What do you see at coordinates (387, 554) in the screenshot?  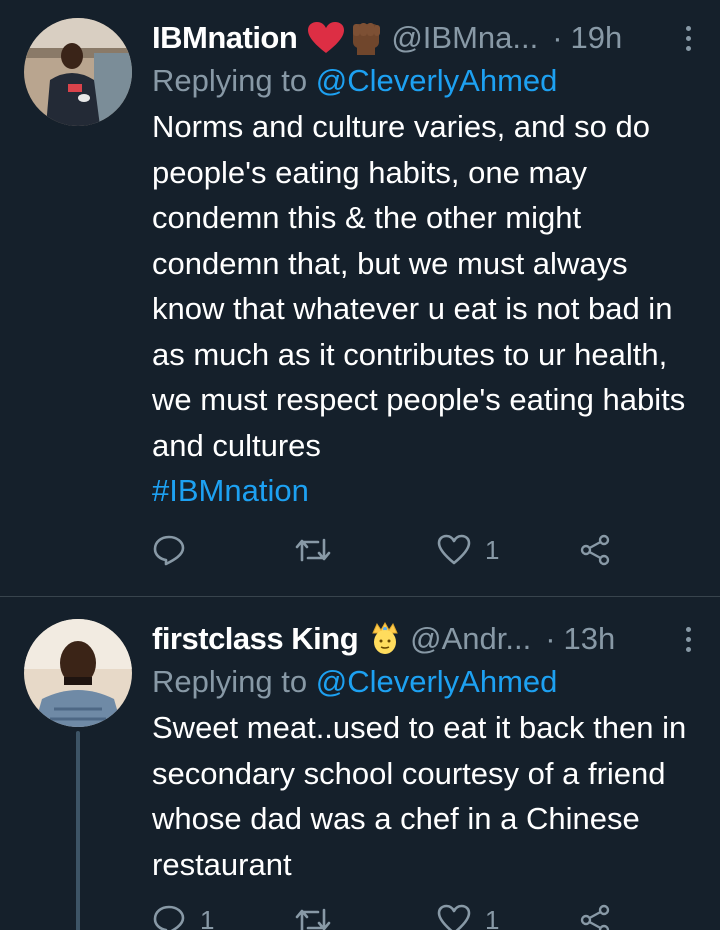 I see `tweet-actions: 1` at bounding box center [387, 554].